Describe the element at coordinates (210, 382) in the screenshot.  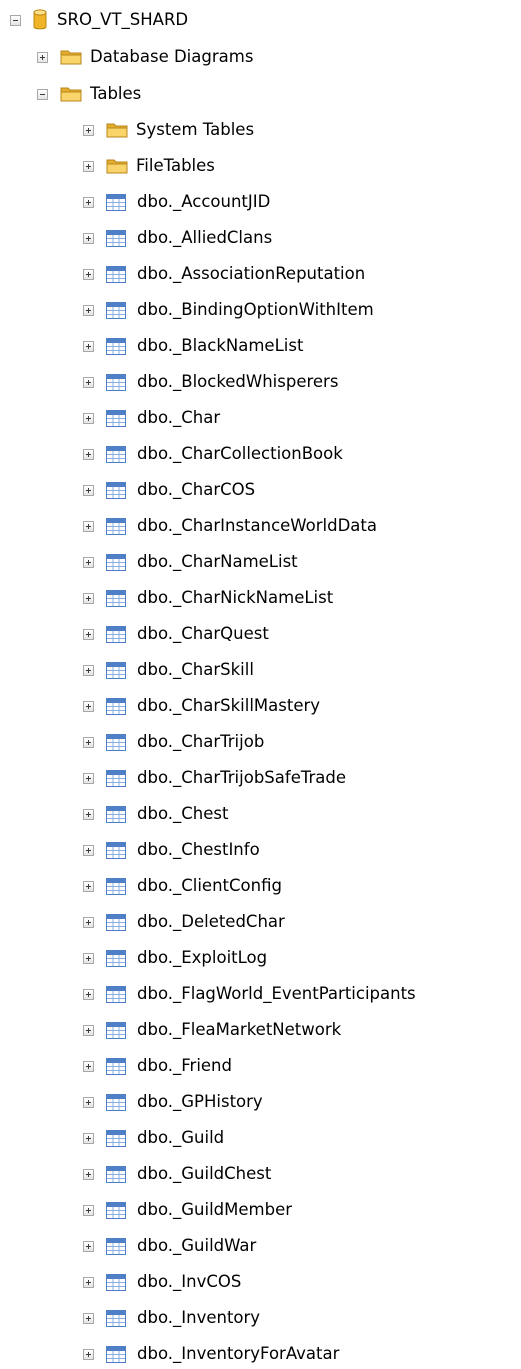
I see `tree-node-table: dbo._BlockedWhisperers` at that location.